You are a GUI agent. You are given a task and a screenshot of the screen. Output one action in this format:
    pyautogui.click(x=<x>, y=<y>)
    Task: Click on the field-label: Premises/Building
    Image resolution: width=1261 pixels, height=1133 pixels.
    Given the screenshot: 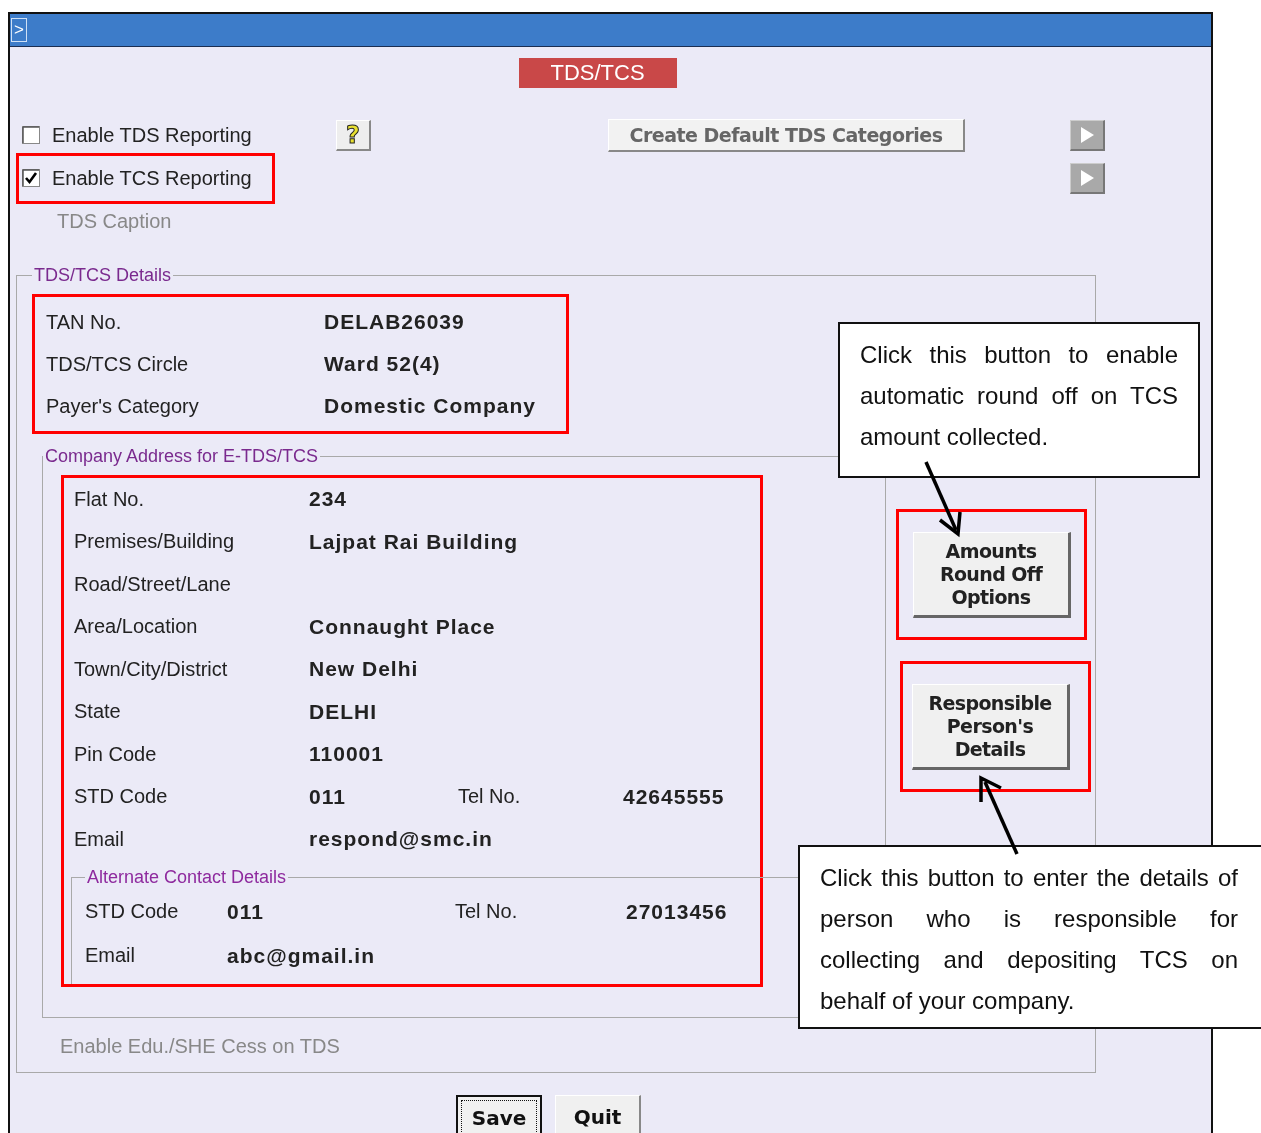 What is the action you would take?
    pyautogui.click(x=155, y=542)
    